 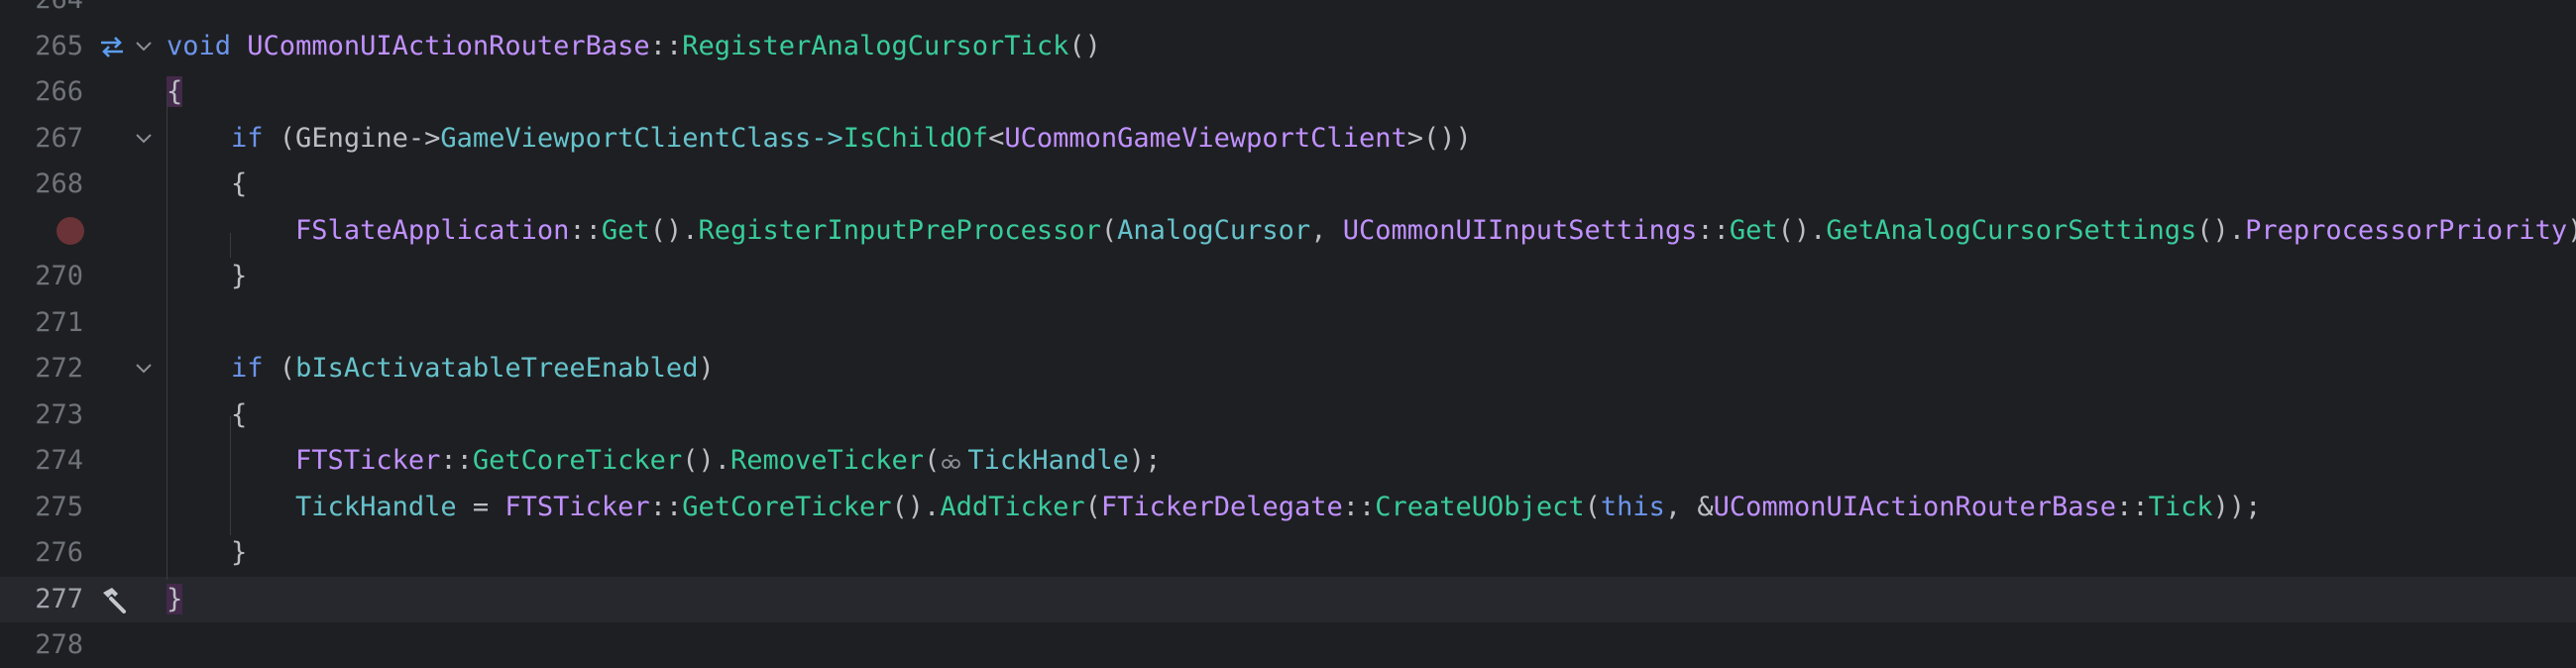 I want to click on code-token: RegisterInputPreProcessor, so click(x=899, y=230).